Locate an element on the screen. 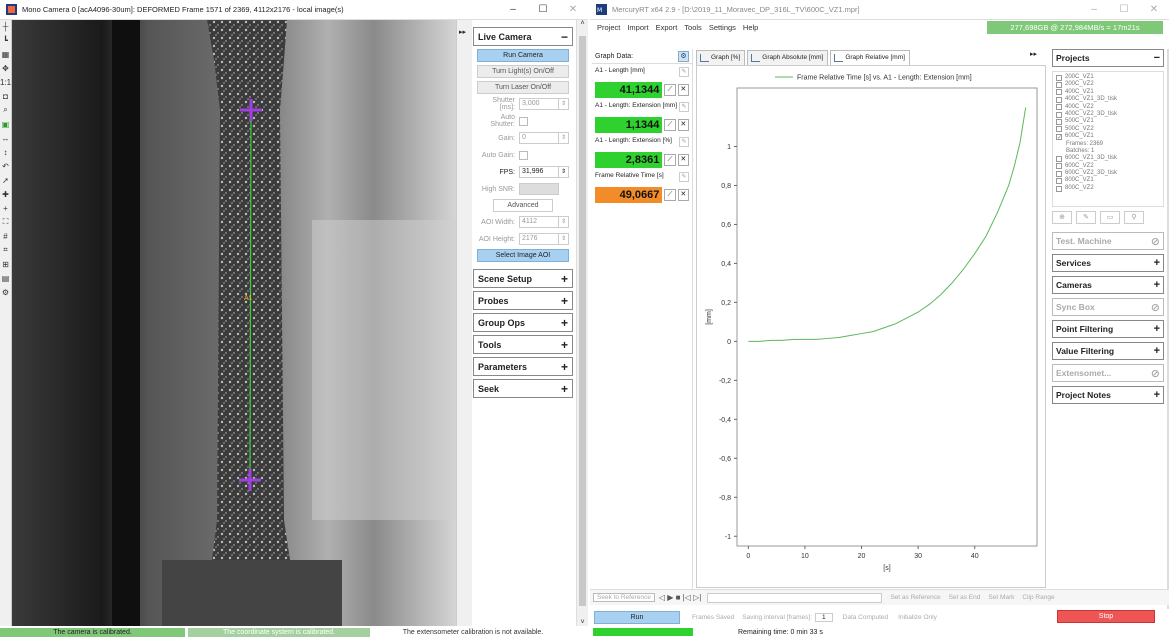 The height and width of the screenshot is (637, 1169). project-item: 600C_VZ1_3D_tisk is located at coordinates (1108, 158).